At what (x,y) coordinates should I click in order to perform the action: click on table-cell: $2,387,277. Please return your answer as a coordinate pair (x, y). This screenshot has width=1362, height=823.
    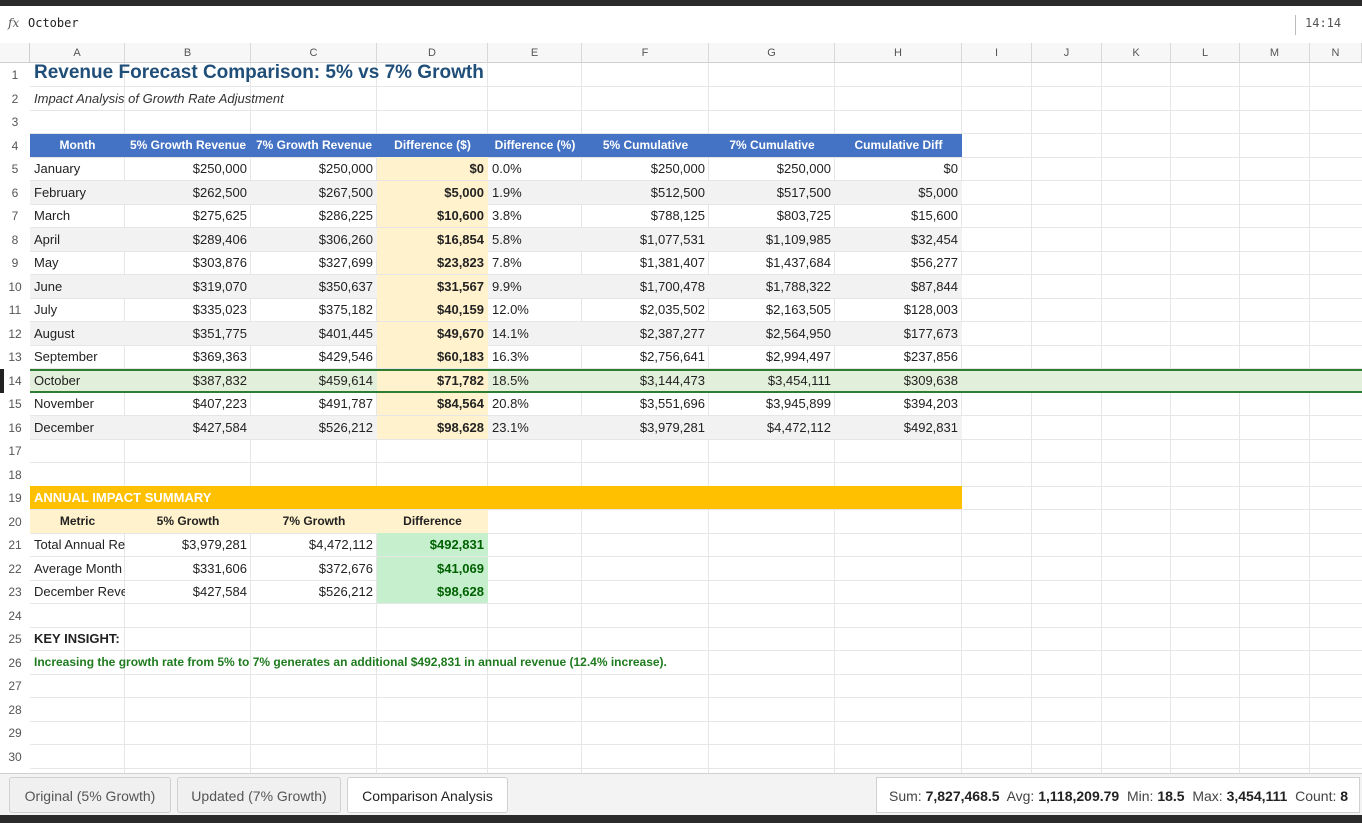
    Looking at the image, I should click on (645, 333).